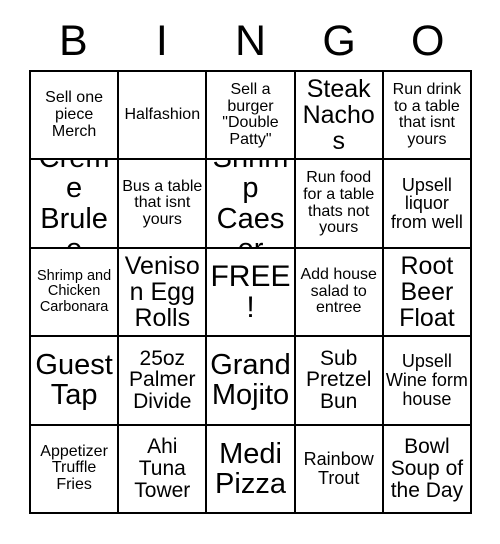 The width and height of the screenshot is (500, 544). I want to click on bingo-cell-text: Appetizer Truffle Fries, so click(74, 468).